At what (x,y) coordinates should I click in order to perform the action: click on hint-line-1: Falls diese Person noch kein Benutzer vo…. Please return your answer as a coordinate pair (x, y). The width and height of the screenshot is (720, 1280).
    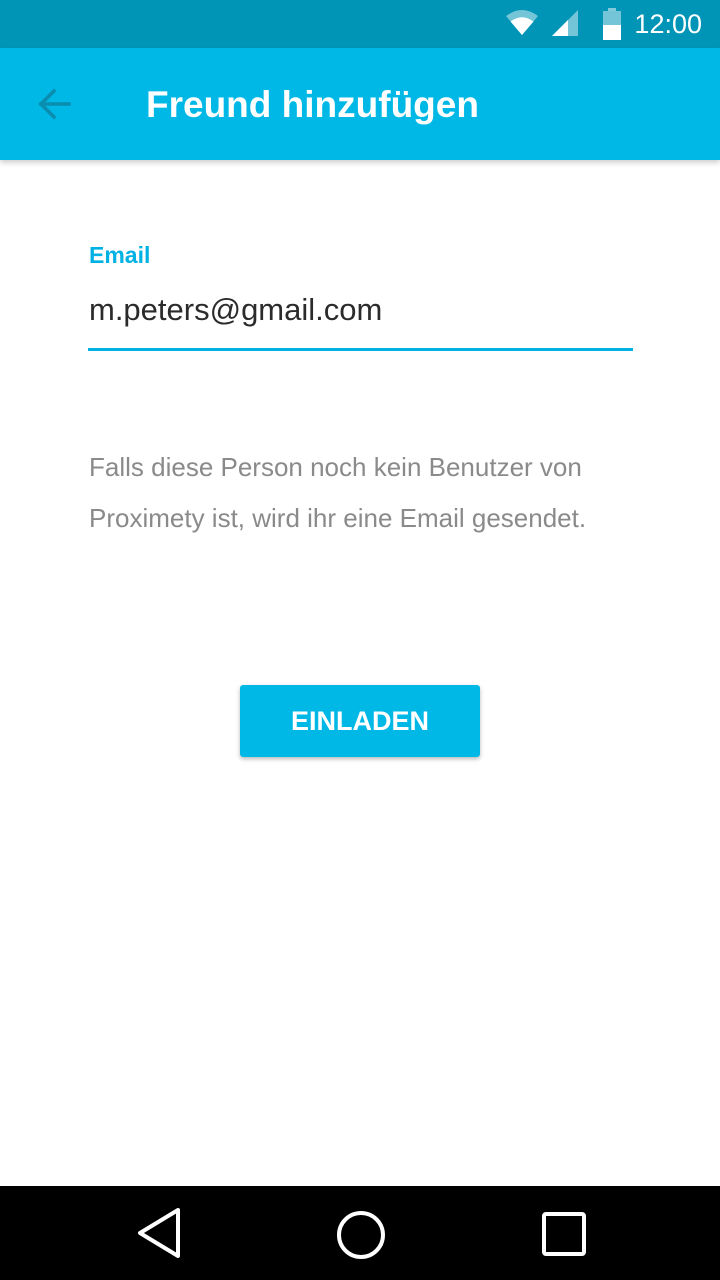
    Looking at the image, I should click on (335, 467).